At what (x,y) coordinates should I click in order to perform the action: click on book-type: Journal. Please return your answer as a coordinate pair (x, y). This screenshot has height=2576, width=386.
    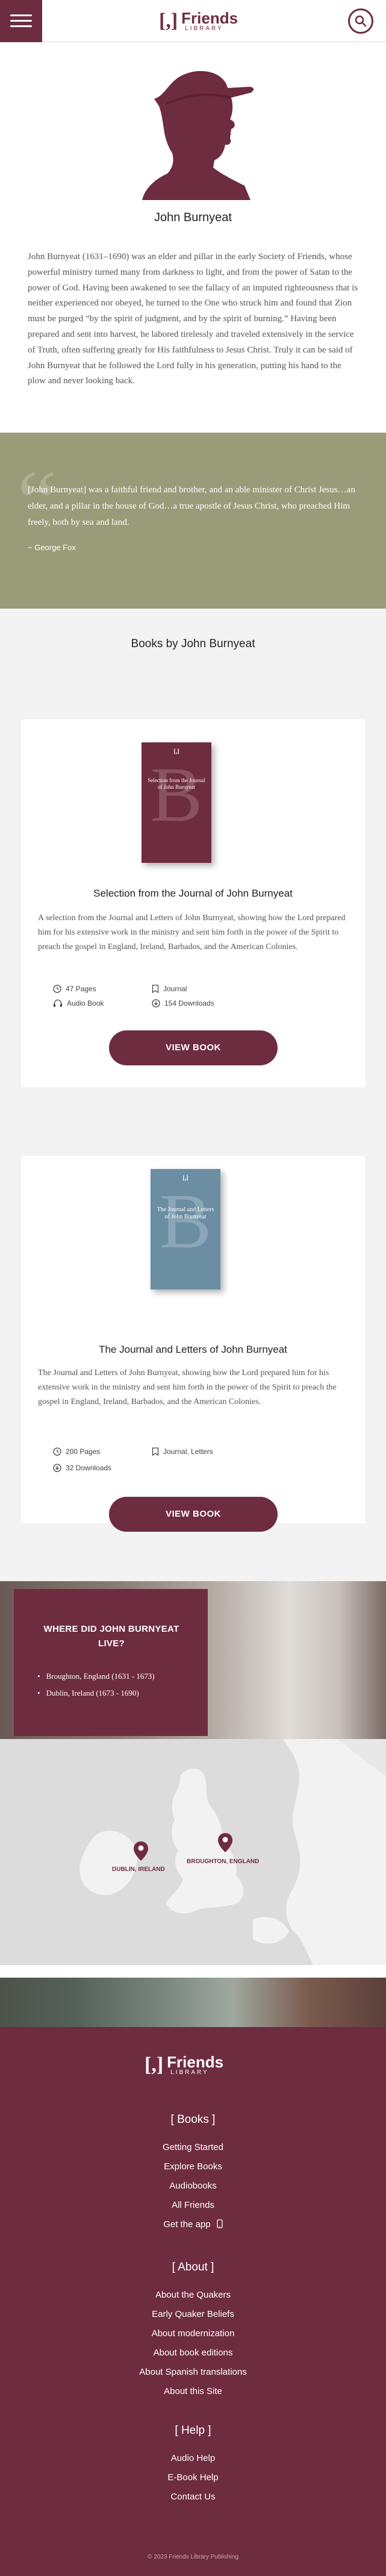
    Looking at the image, I should click on (169, 989).